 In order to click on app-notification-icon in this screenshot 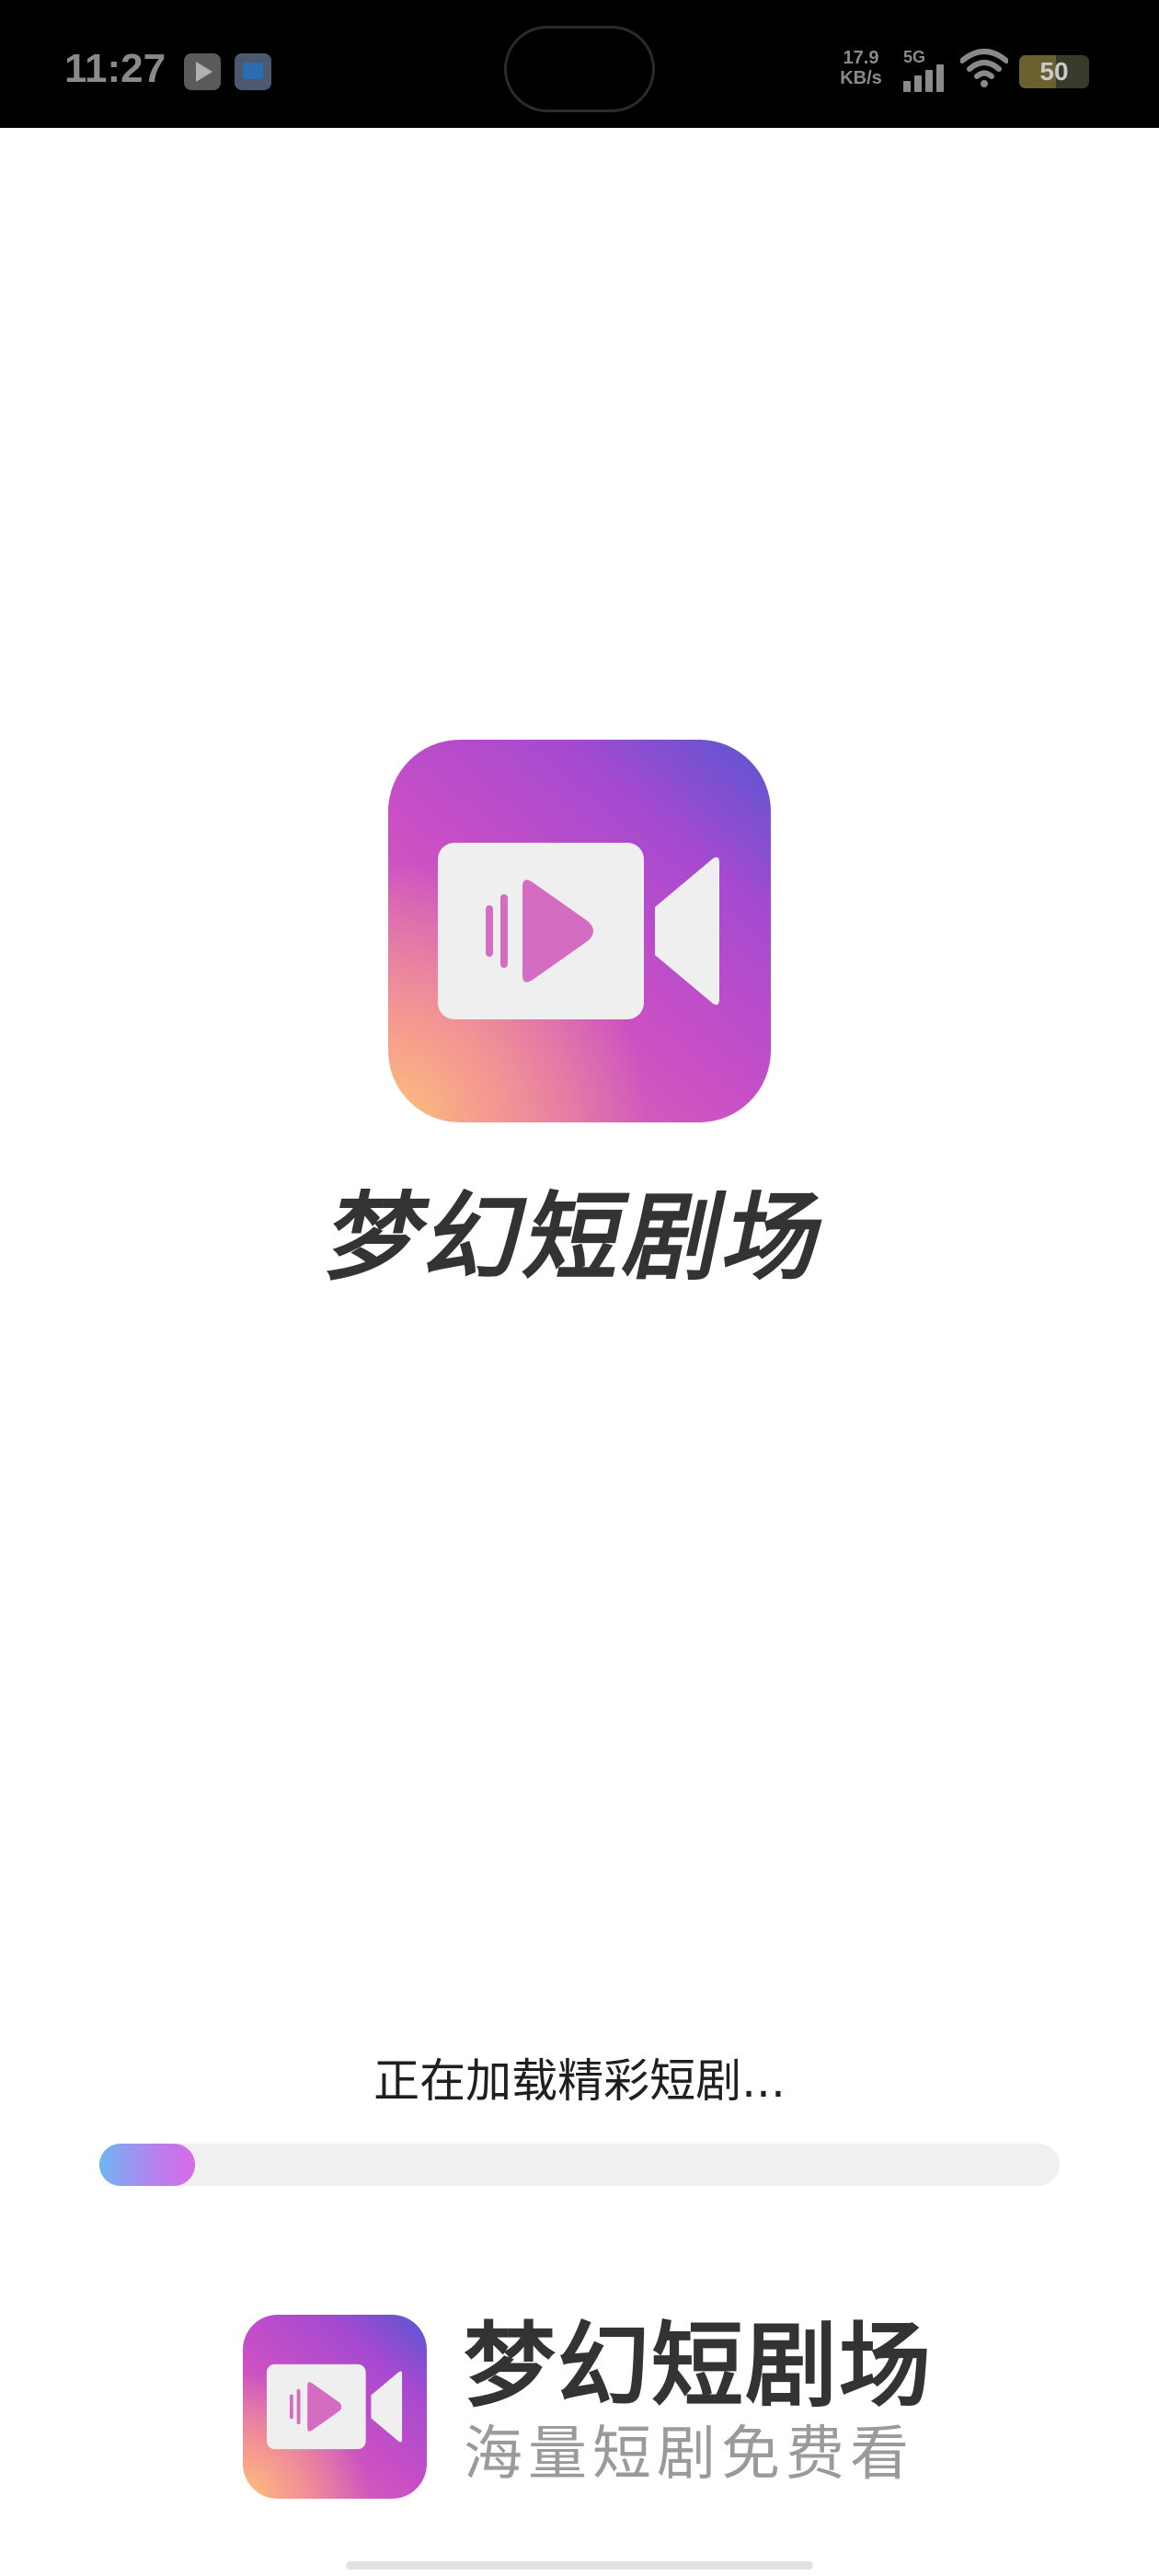, I will do `click(253, 71)`.